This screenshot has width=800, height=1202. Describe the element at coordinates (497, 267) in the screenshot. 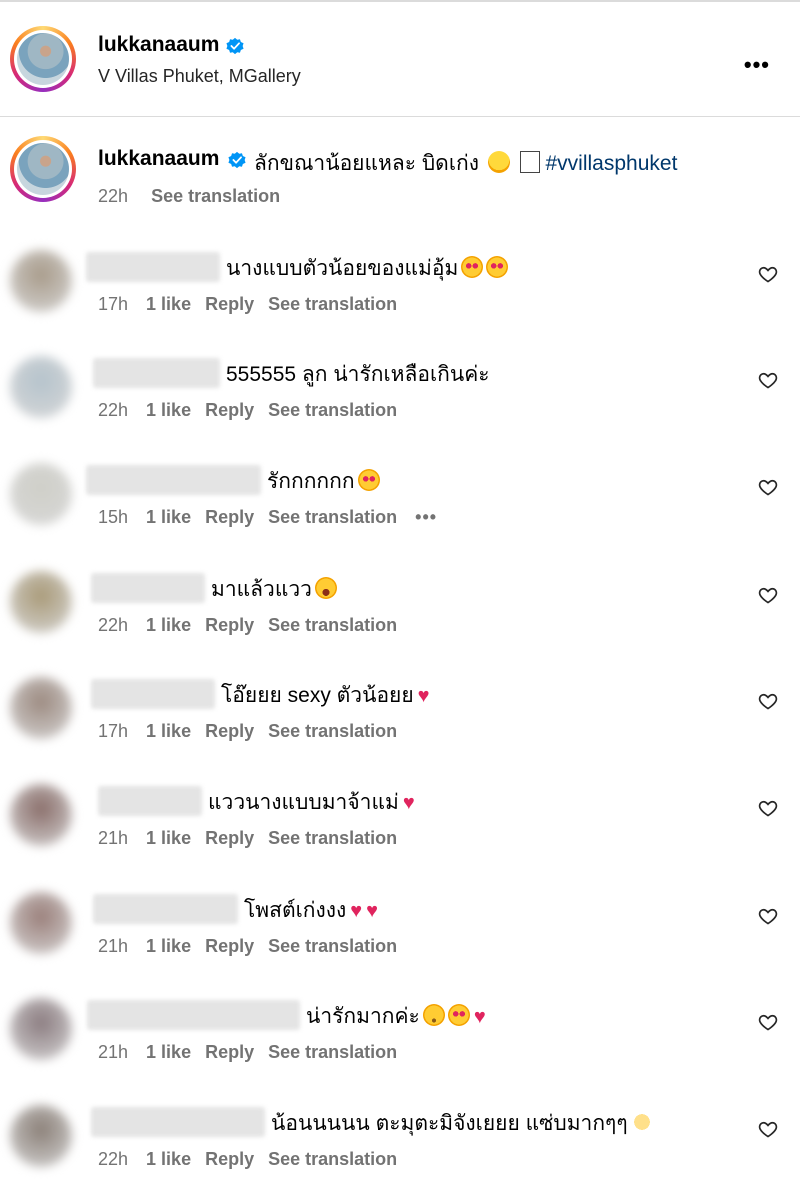

I see `heart-eyes-emoji-icon` at that location.